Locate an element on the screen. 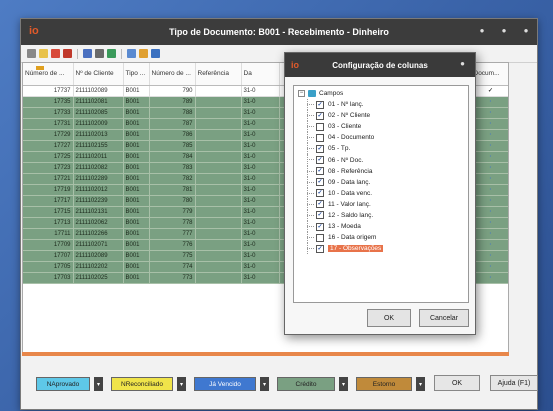 This screenshot has width=553, height=411. table-cell: 785 is located at coordinates (172, 146).